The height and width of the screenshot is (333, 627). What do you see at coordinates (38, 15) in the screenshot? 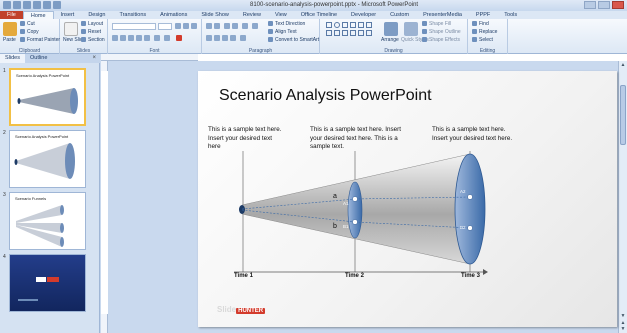
I see `tab-home: Home` at bounding box center [38, 15].